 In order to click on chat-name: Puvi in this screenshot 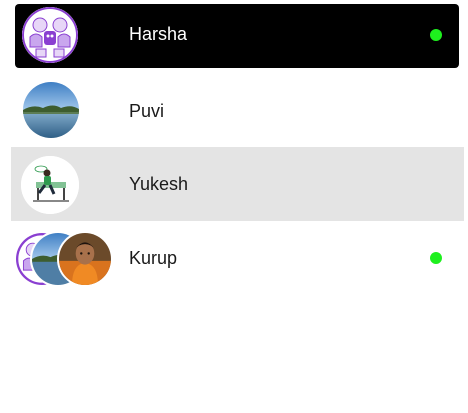, I will do `click(147, 111)`.